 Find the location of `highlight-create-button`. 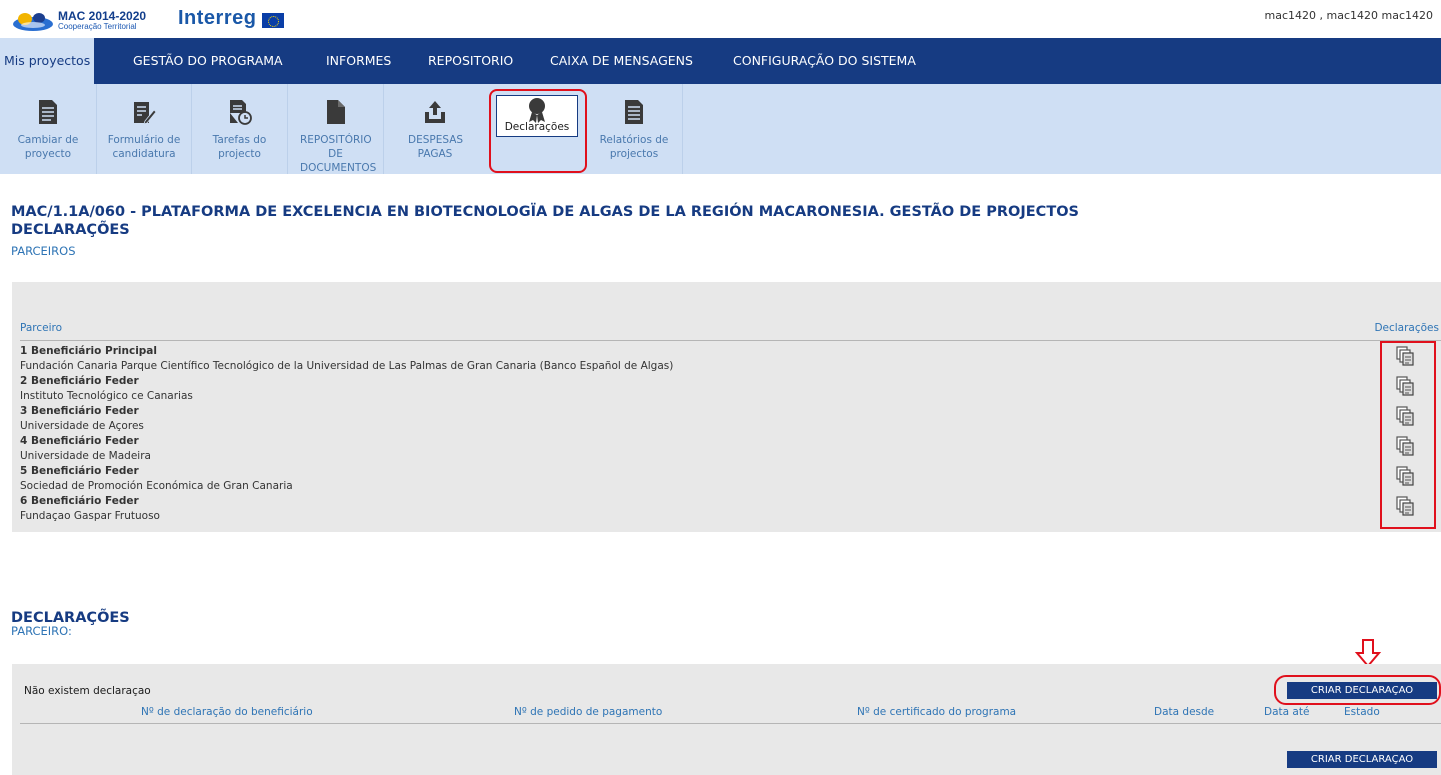

highlight-create-button is located at coordinates (1357, 690).